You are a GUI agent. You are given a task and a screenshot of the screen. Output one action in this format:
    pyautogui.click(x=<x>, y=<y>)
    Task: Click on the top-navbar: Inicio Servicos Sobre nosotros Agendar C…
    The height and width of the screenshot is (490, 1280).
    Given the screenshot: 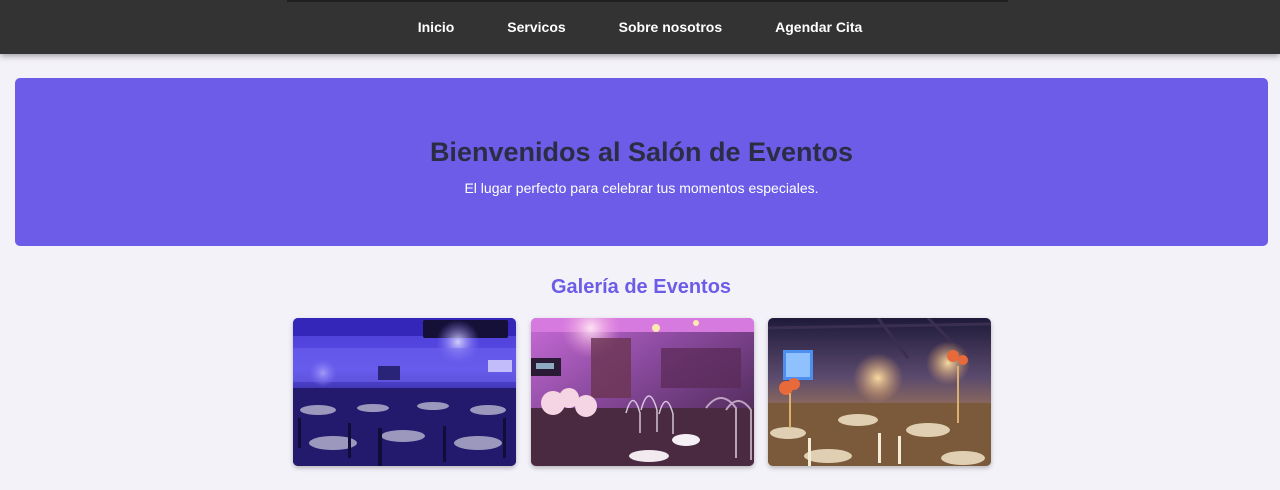 What is the action you would take?
    pyautogui.click(x=640, y=27)
    